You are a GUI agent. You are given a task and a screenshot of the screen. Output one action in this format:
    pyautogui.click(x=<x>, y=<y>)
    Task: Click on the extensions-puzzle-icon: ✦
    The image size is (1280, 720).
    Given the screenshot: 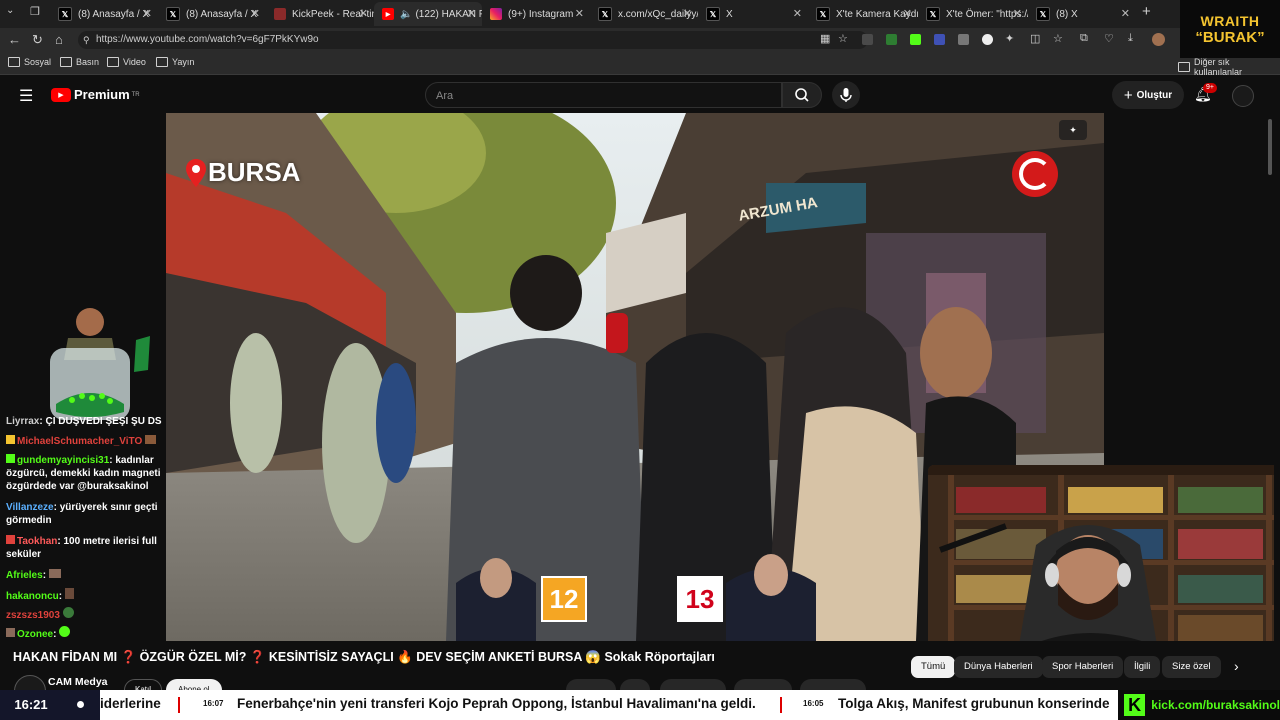 What is the action you would take?
    pyautogui.click(x=1009, y=38)
    